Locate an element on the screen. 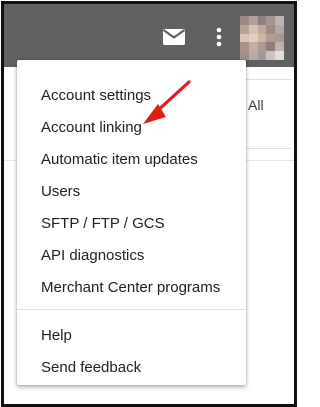 The width and height of the screenshot is (320, 407). menu-item-send-feedback: Send feedback is located at coordinates (131, 368).